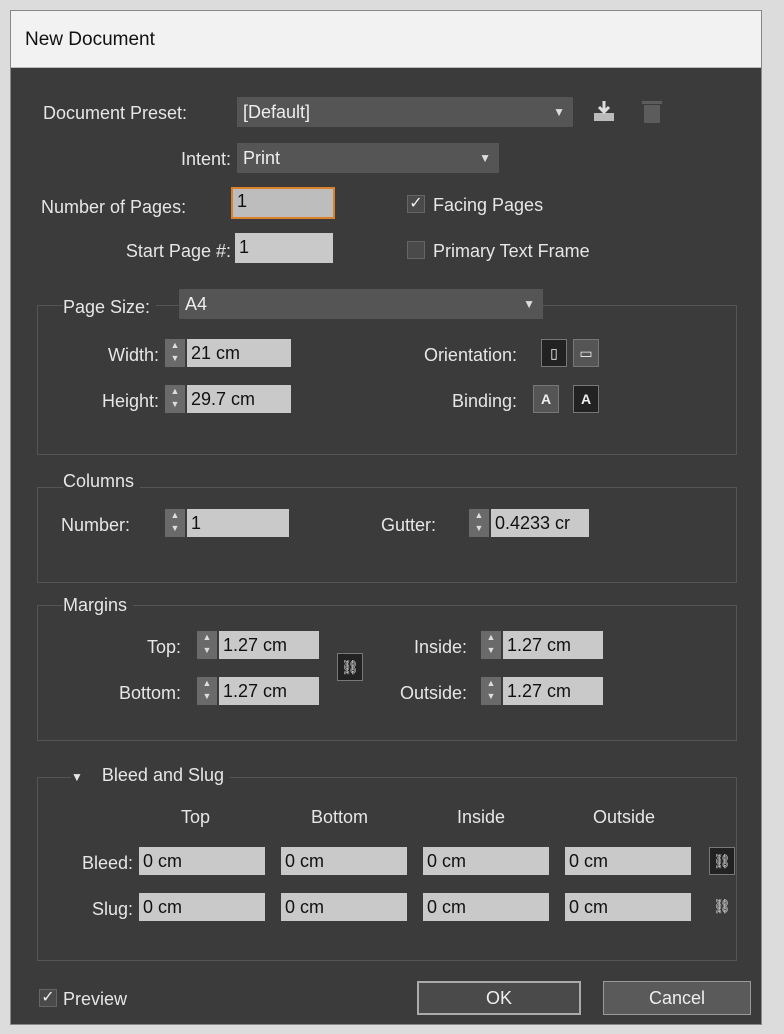 This screenshot has width=784, height=1034. I want to click on bleed-bottom-input: 0 cm, so click(344, 861).